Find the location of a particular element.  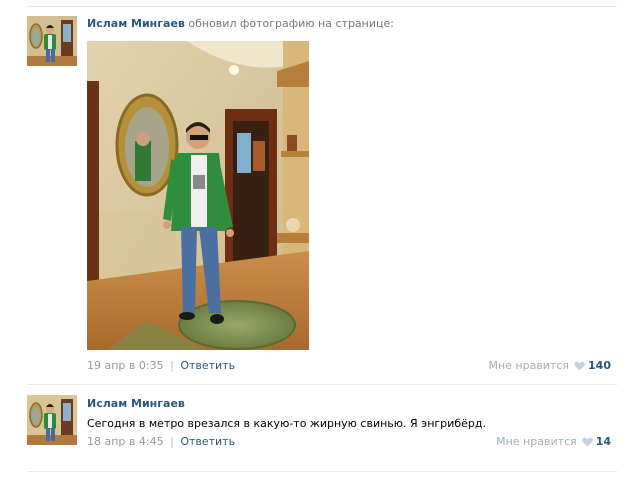

like-button: Мне нравится 14 is located at coordinates (553, 442).